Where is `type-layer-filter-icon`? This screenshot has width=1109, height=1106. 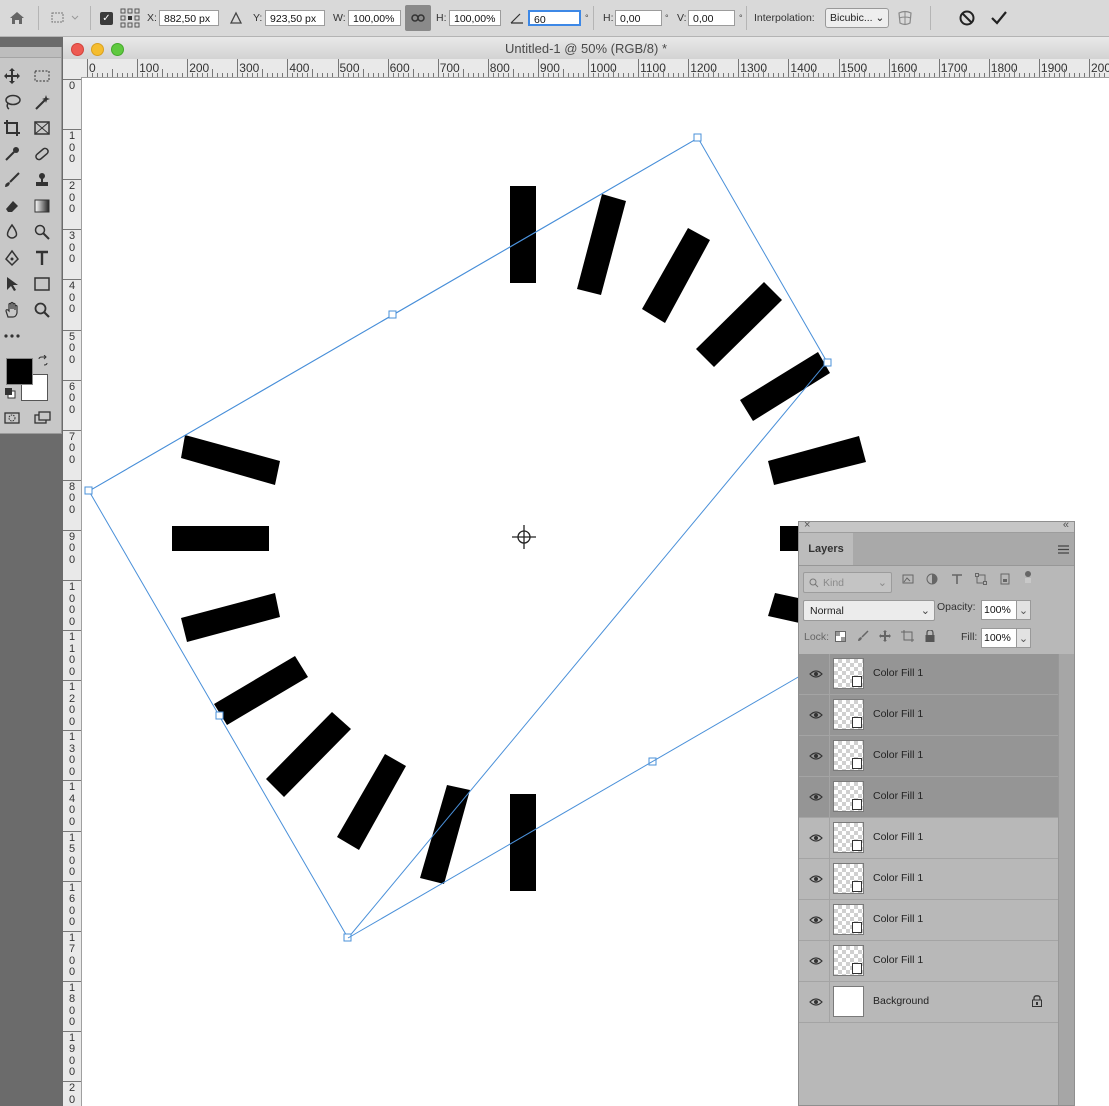
type-layer-filter-icon is located at coordinates (957, 579).